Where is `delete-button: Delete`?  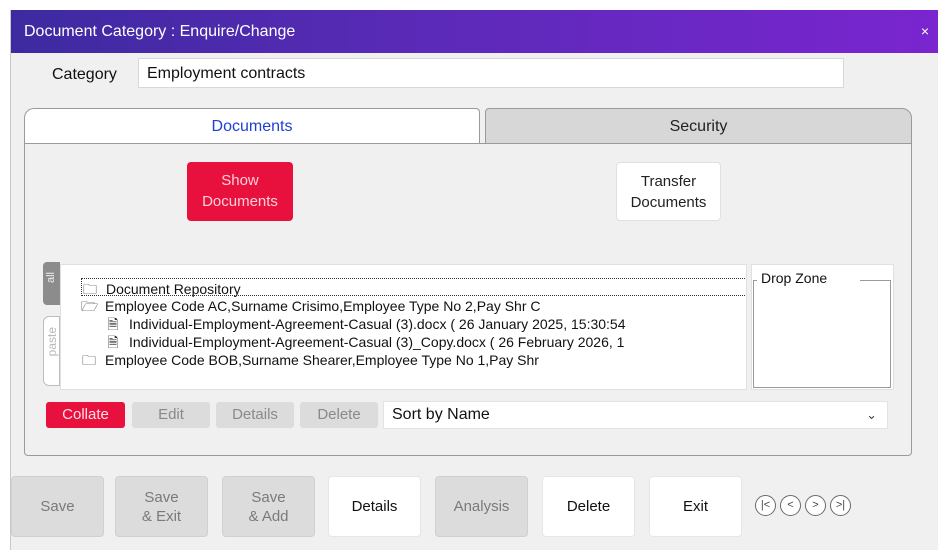 delete-button: Delete is located at coordinates (339, 415).